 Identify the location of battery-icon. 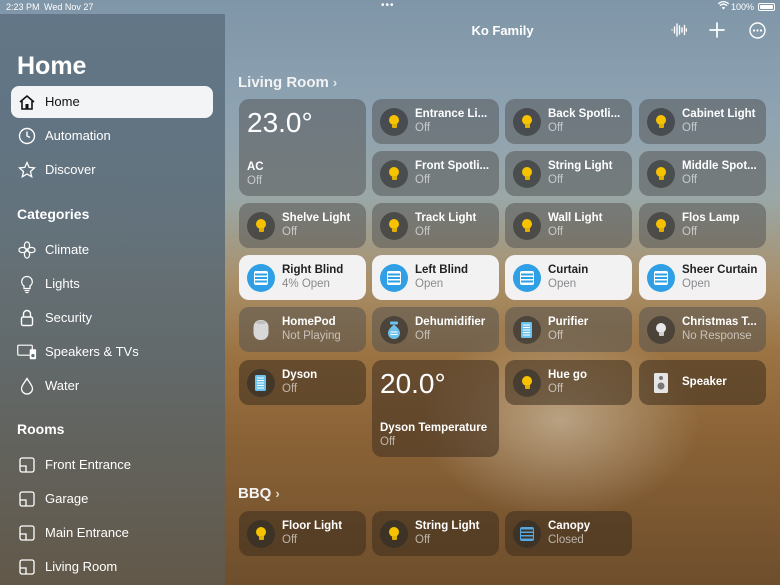
(766, 7).